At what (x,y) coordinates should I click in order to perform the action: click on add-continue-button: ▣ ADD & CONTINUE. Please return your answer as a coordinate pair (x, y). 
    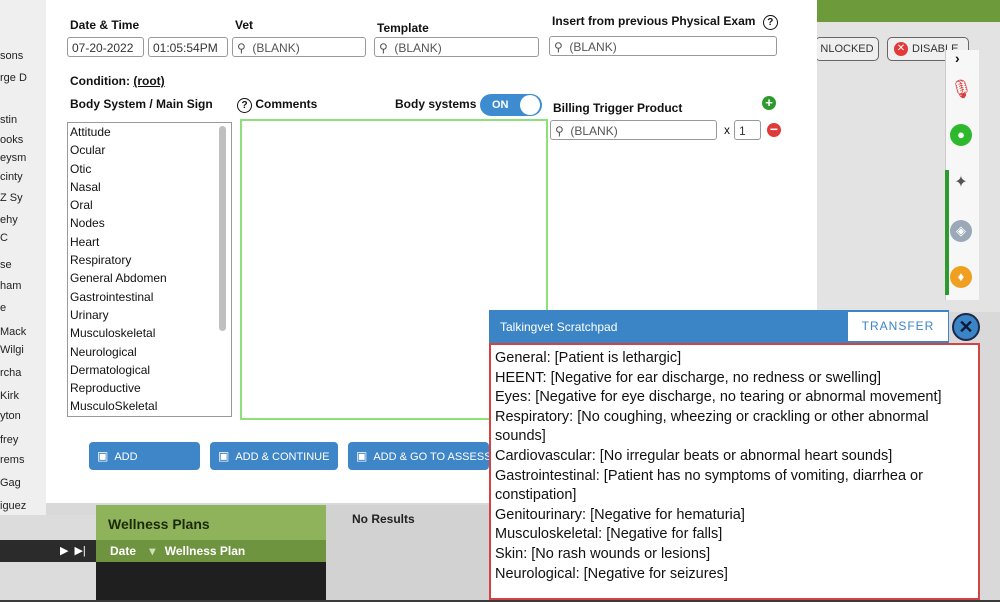
    Looking at the image, I should click on (274, 456).